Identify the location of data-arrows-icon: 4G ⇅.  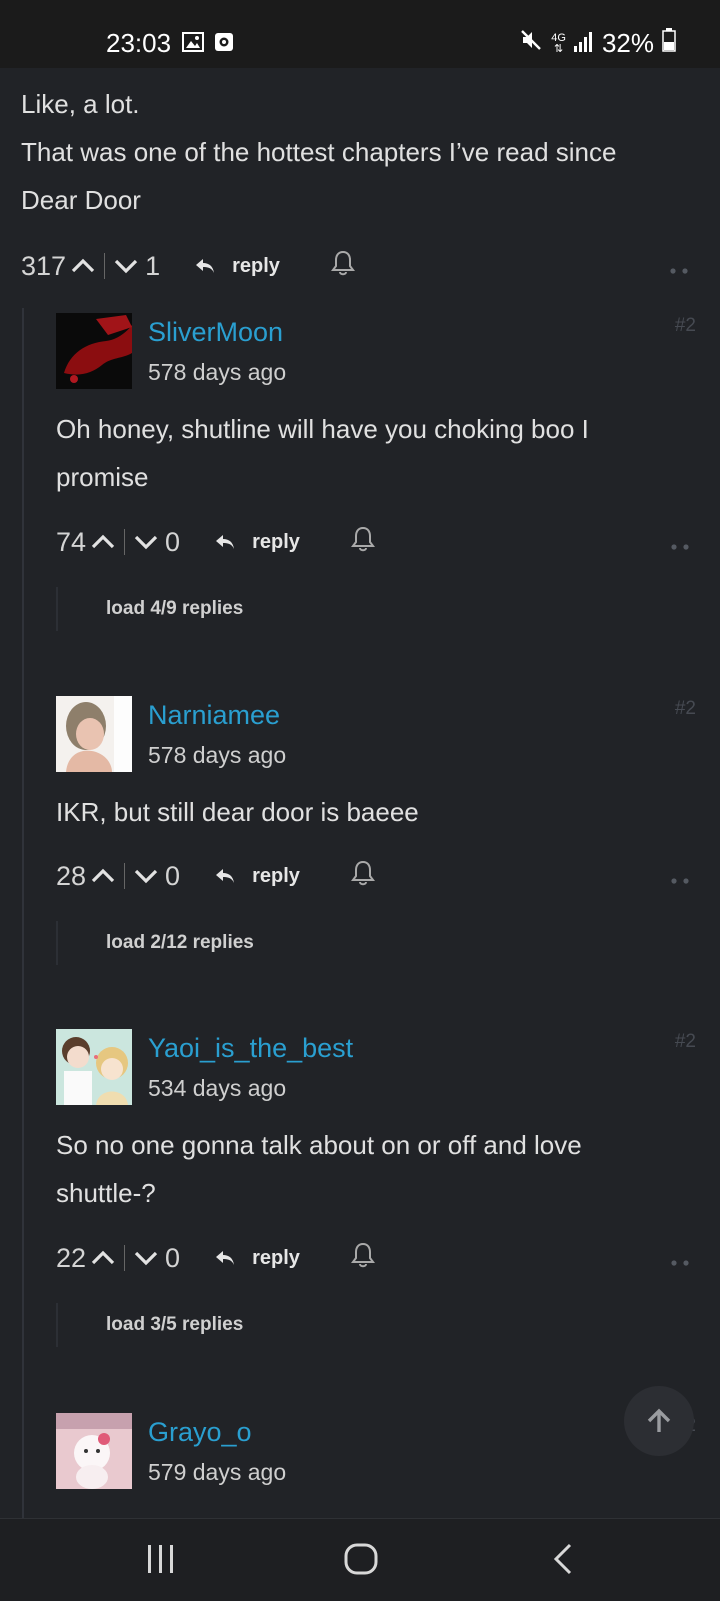
(558, 43).